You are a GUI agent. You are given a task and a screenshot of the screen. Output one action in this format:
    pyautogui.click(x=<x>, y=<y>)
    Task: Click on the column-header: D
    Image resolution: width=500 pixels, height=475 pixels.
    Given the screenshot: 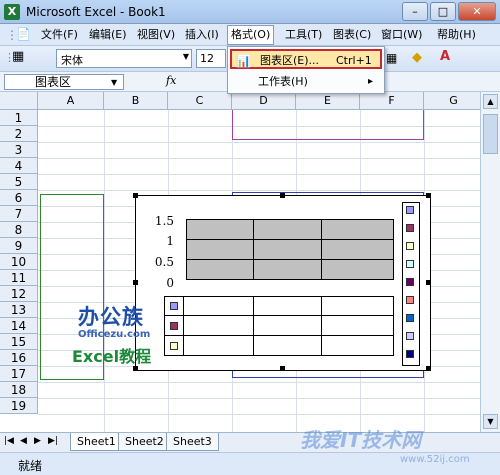 What is the action you would take?
    pyautogui.click(x=264, y=101)
    